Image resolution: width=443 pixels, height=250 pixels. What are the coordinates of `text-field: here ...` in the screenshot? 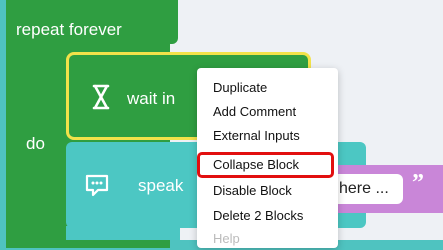 It's located at (367, 189).